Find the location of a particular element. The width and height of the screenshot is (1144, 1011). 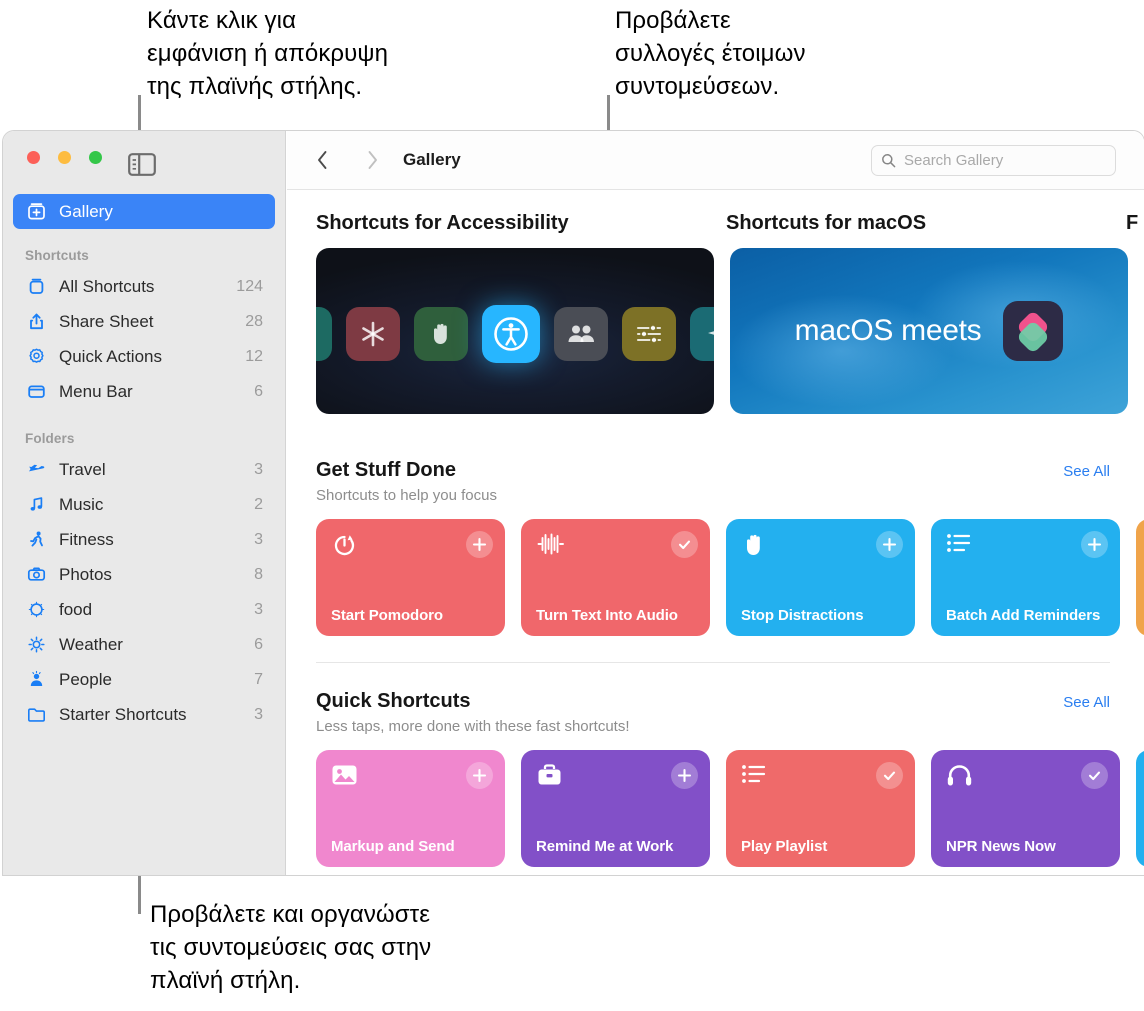

banner-shortcuts-for-macos: macOS meets is located at coordinates (929, 331).